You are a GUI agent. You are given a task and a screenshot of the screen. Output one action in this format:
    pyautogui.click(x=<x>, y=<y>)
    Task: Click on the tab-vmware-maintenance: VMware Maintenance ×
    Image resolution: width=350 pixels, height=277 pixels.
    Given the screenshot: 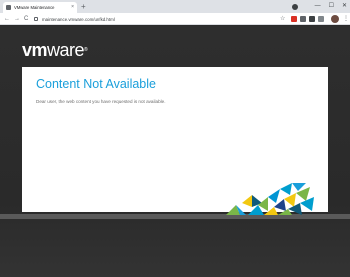 What is the action you would take?
    pyautogui.click(x=40, y=7)
    